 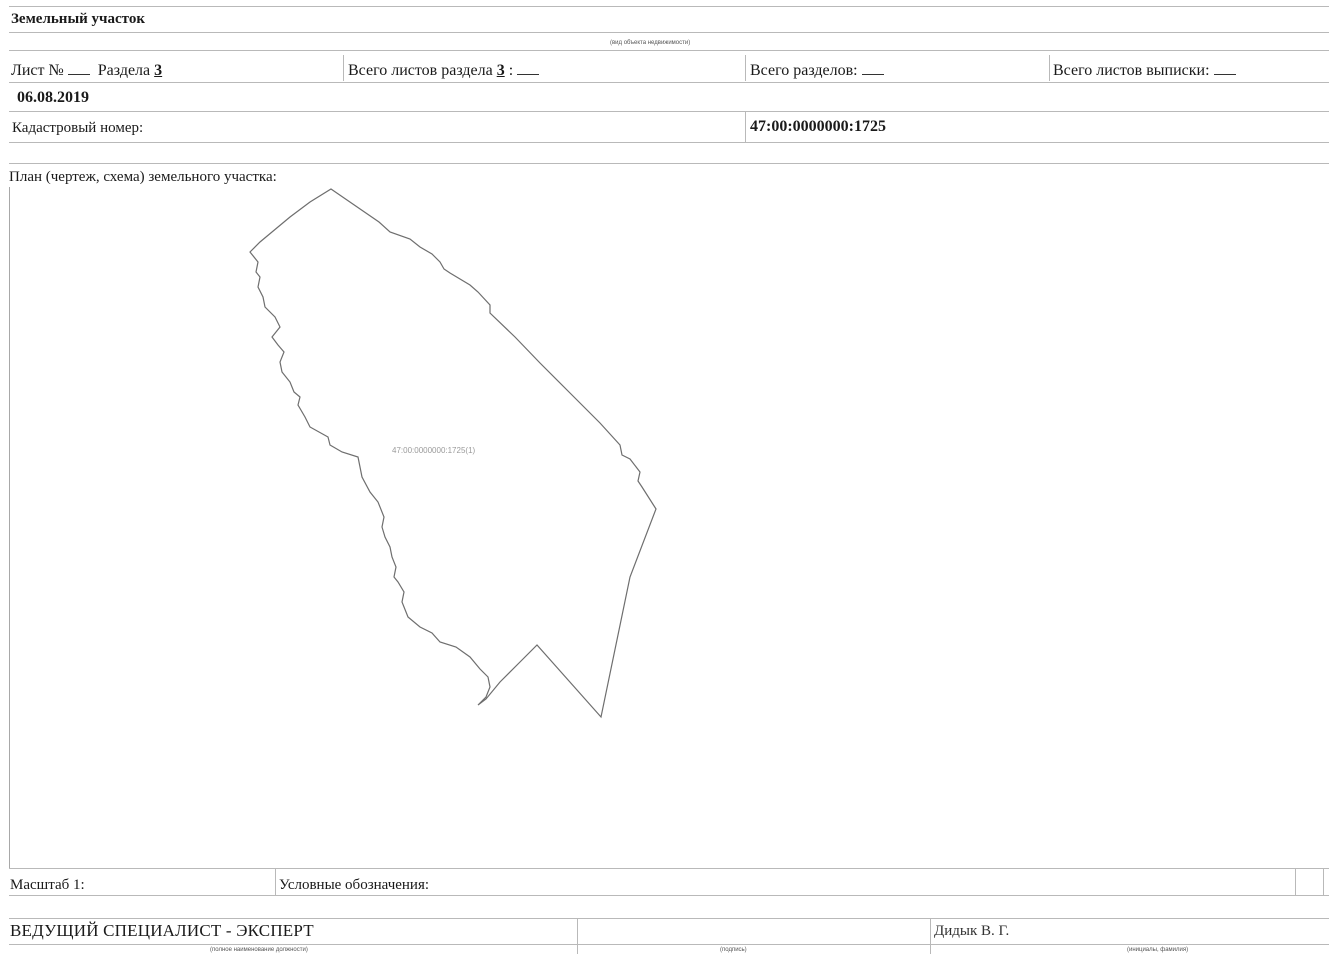 What do you see at coordinates (158, 70) in the screenshot?
I see `section-number: 3` at bounding box center [158, 70].